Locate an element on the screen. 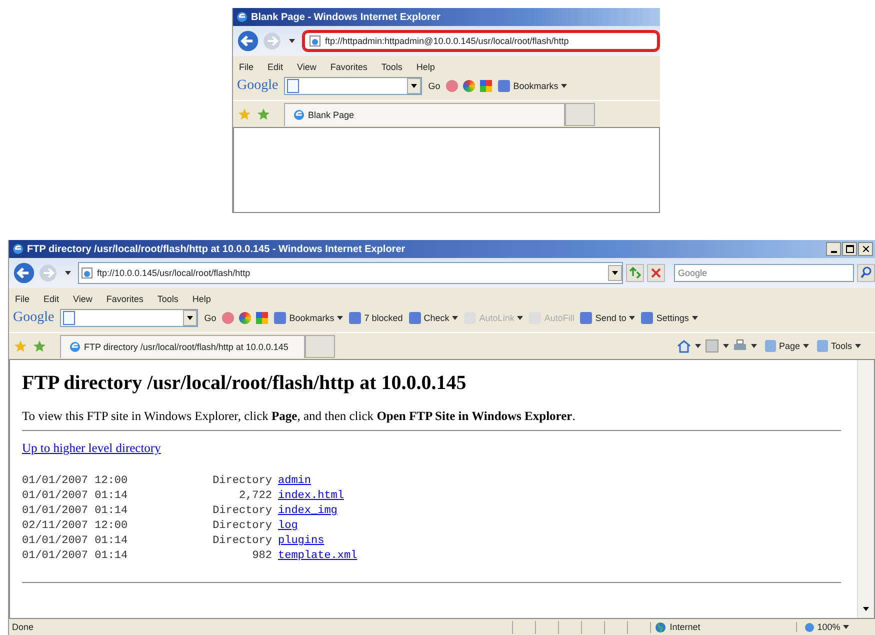 The height and width of the screenshot is (635, 875). address-field: ftp://10.0.0.145/usr/local/root/flash/http is located at coordinates (350, 273).